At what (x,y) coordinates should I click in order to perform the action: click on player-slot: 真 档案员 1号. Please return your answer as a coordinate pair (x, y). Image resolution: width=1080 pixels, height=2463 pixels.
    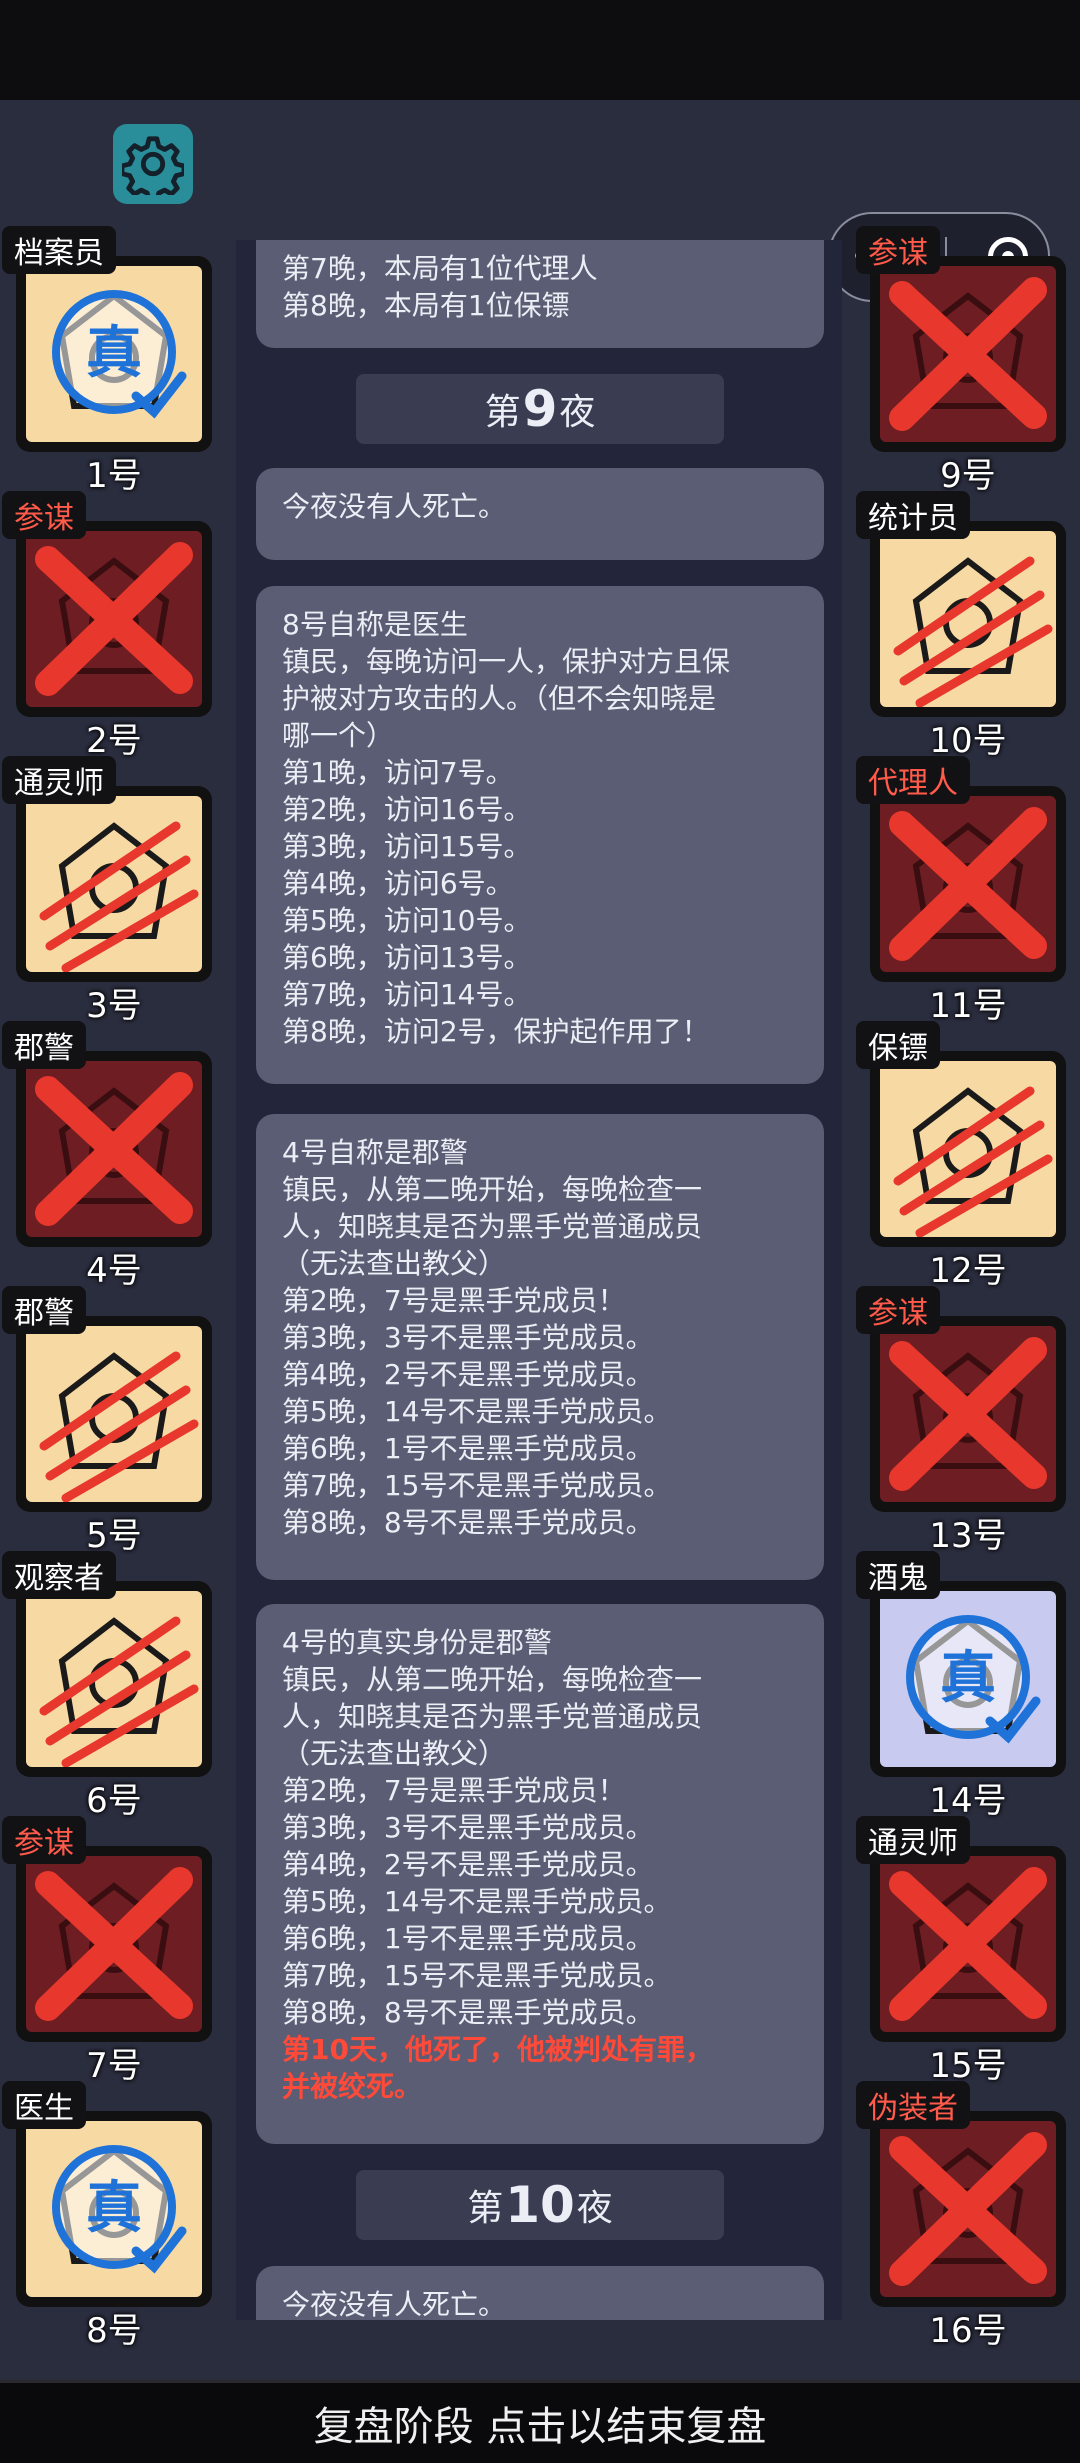
    Looking at the image, I should click on (107, 361).